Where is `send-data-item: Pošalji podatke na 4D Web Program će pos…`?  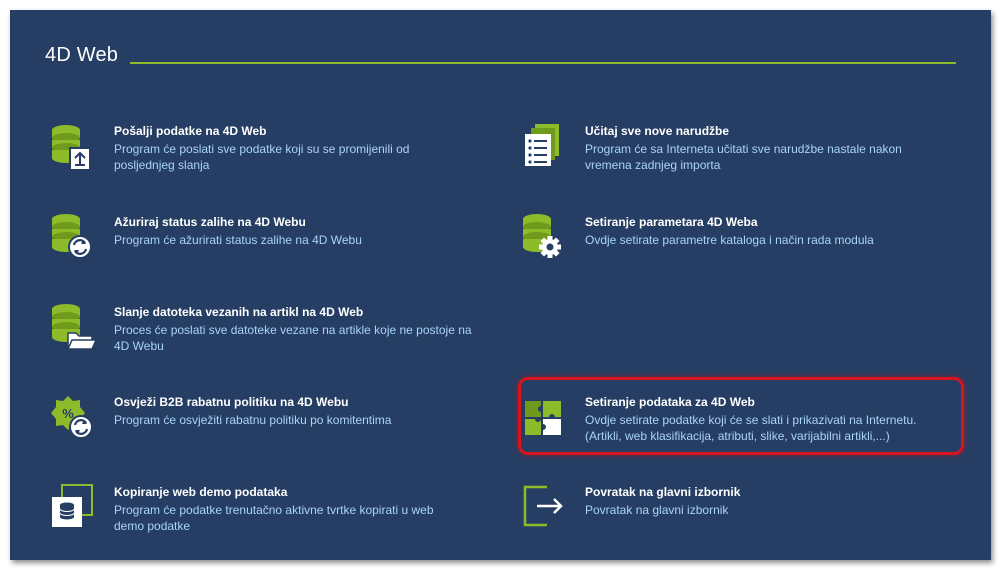
send-data-item: Pošalji podatke na 4D Web Program će pos… is located at coordinates (250, 152).